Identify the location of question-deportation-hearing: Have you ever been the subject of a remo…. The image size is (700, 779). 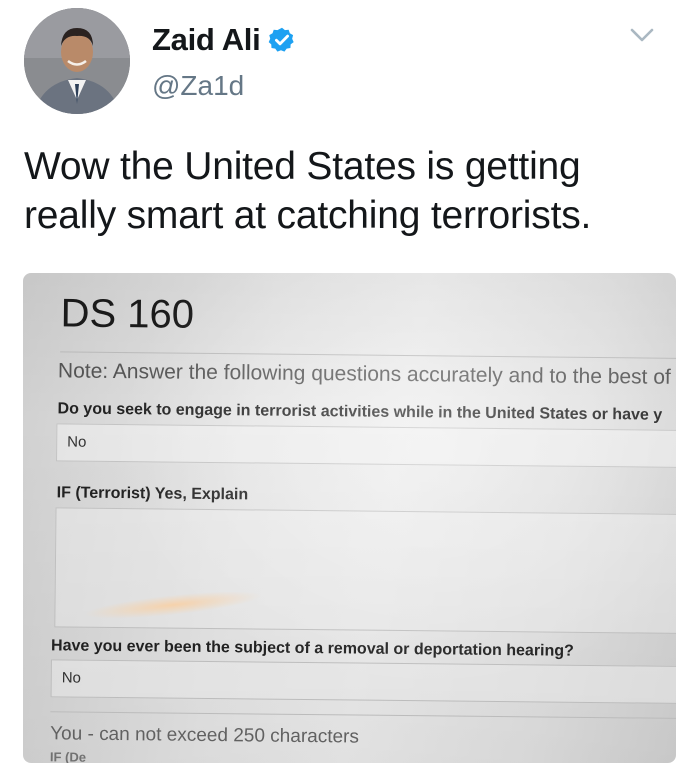
(312, 648).